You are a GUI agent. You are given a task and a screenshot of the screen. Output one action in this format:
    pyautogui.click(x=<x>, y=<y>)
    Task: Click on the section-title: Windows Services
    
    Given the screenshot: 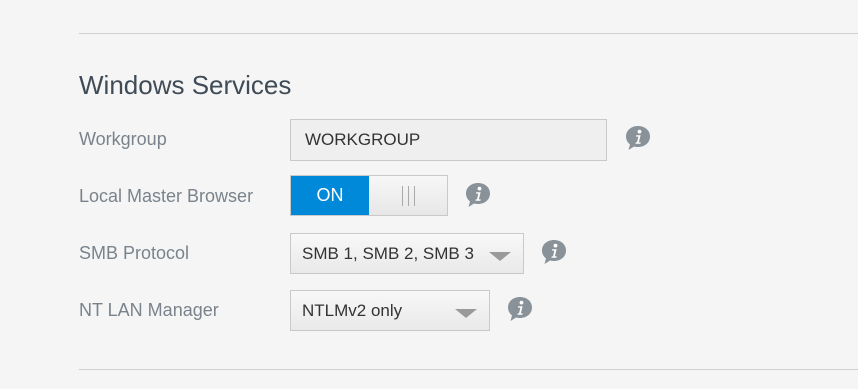 What is the action you would take?
    pyautogui.click(x=185, y=85)
    